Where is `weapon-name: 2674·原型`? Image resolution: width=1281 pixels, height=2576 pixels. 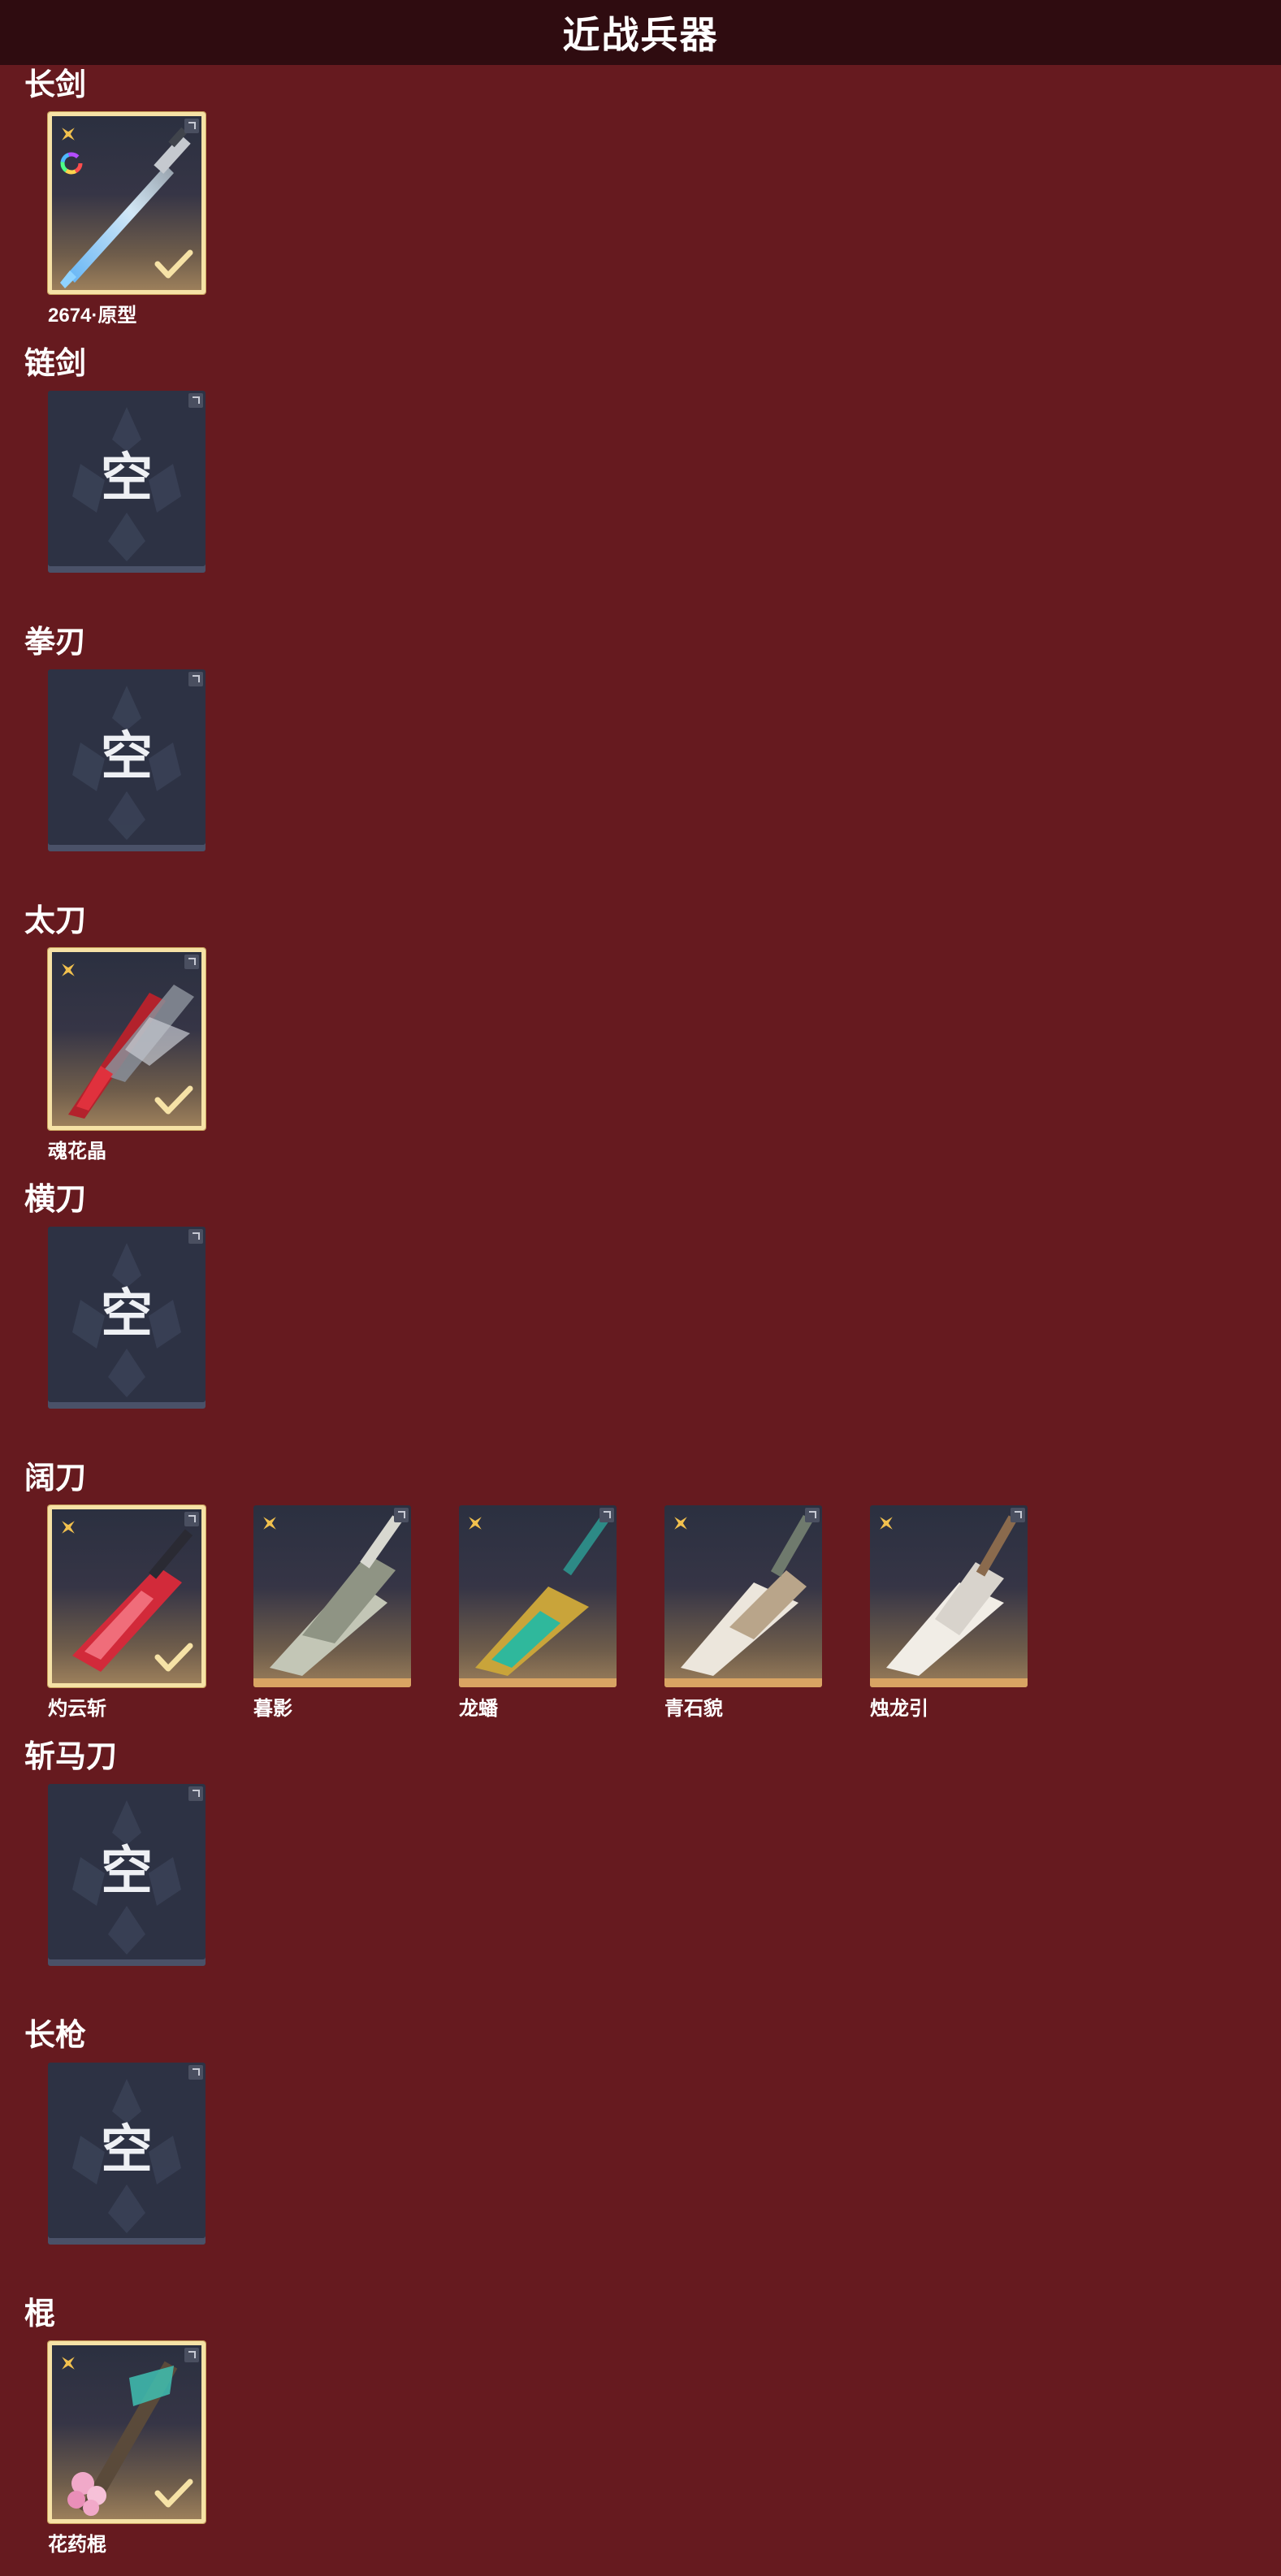 weapon-name: 2674·原型 is located at coordinates (92, 316).